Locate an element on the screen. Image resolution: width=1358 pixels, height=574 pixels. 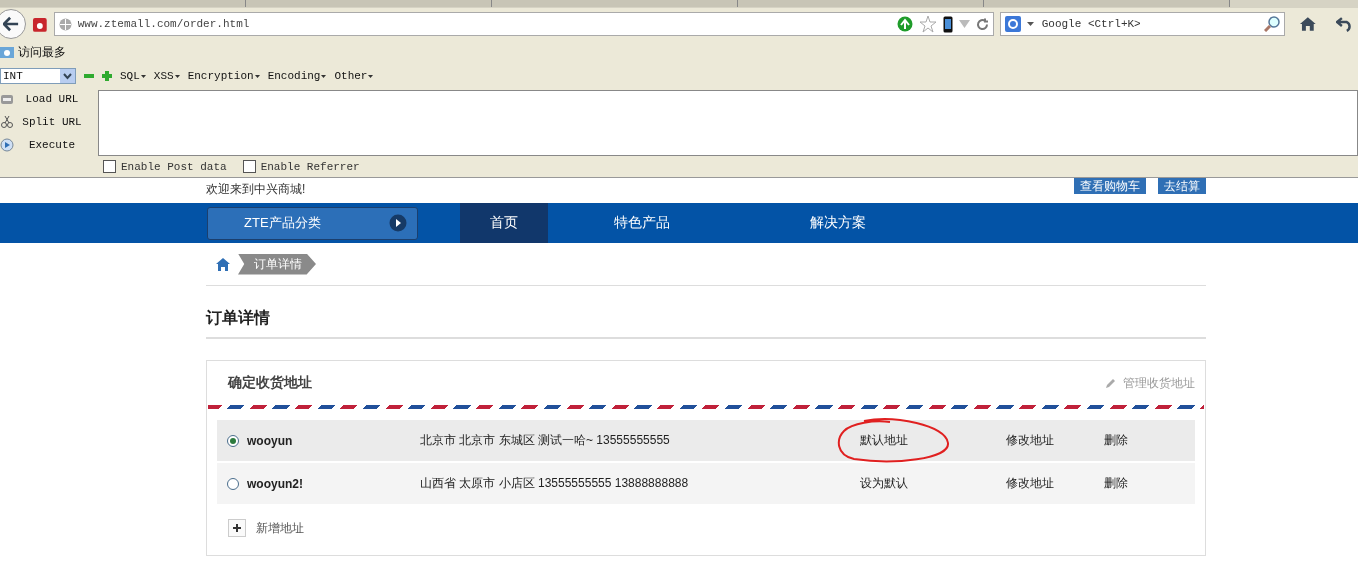
address-text: 山西省 太原市 小店区 13555555555 13888888888 is located at coordinates (555, 483).